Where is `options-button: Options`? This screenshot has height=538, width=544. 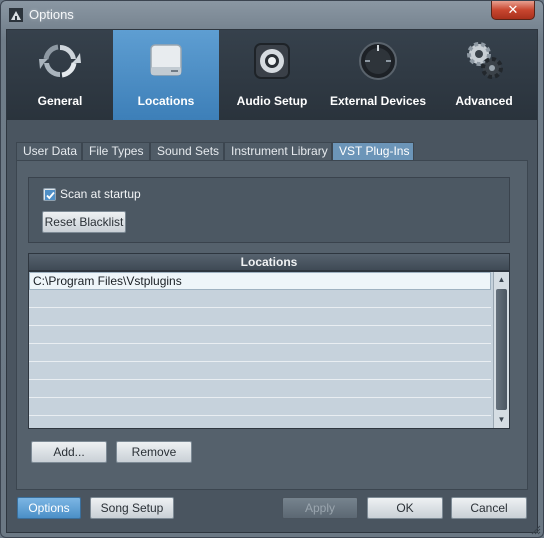
options-button: Options is located at coordinates (49, 508).